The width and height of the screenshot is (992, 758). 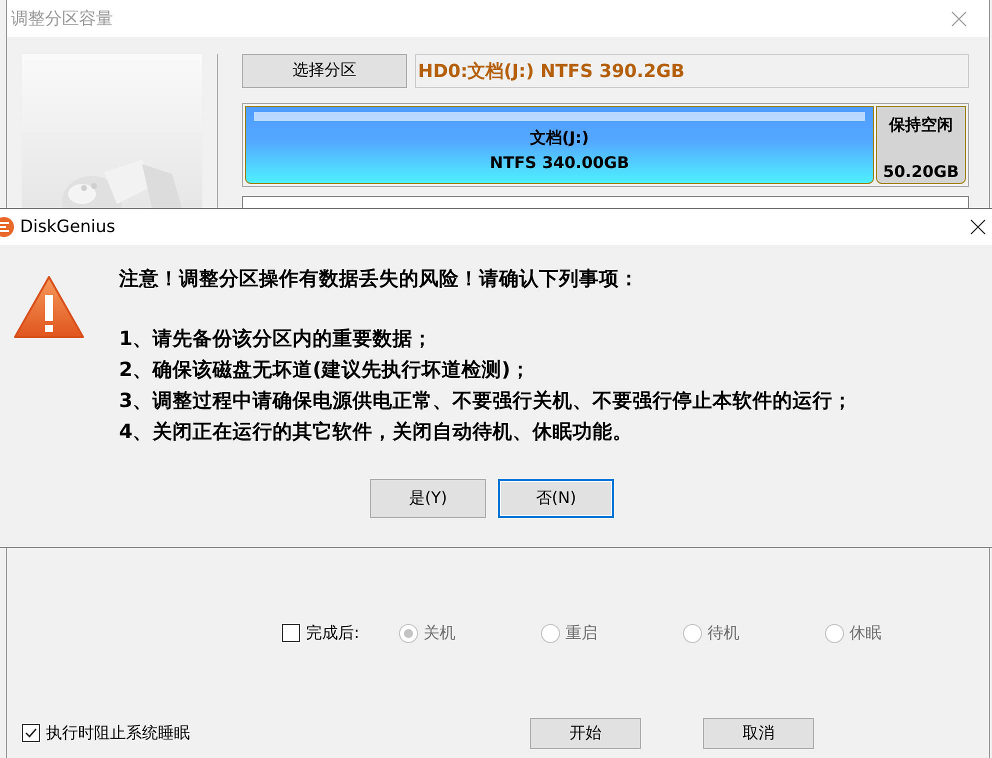 I want to click on partition-name: 文档(J:), so click(x=559, y=138).